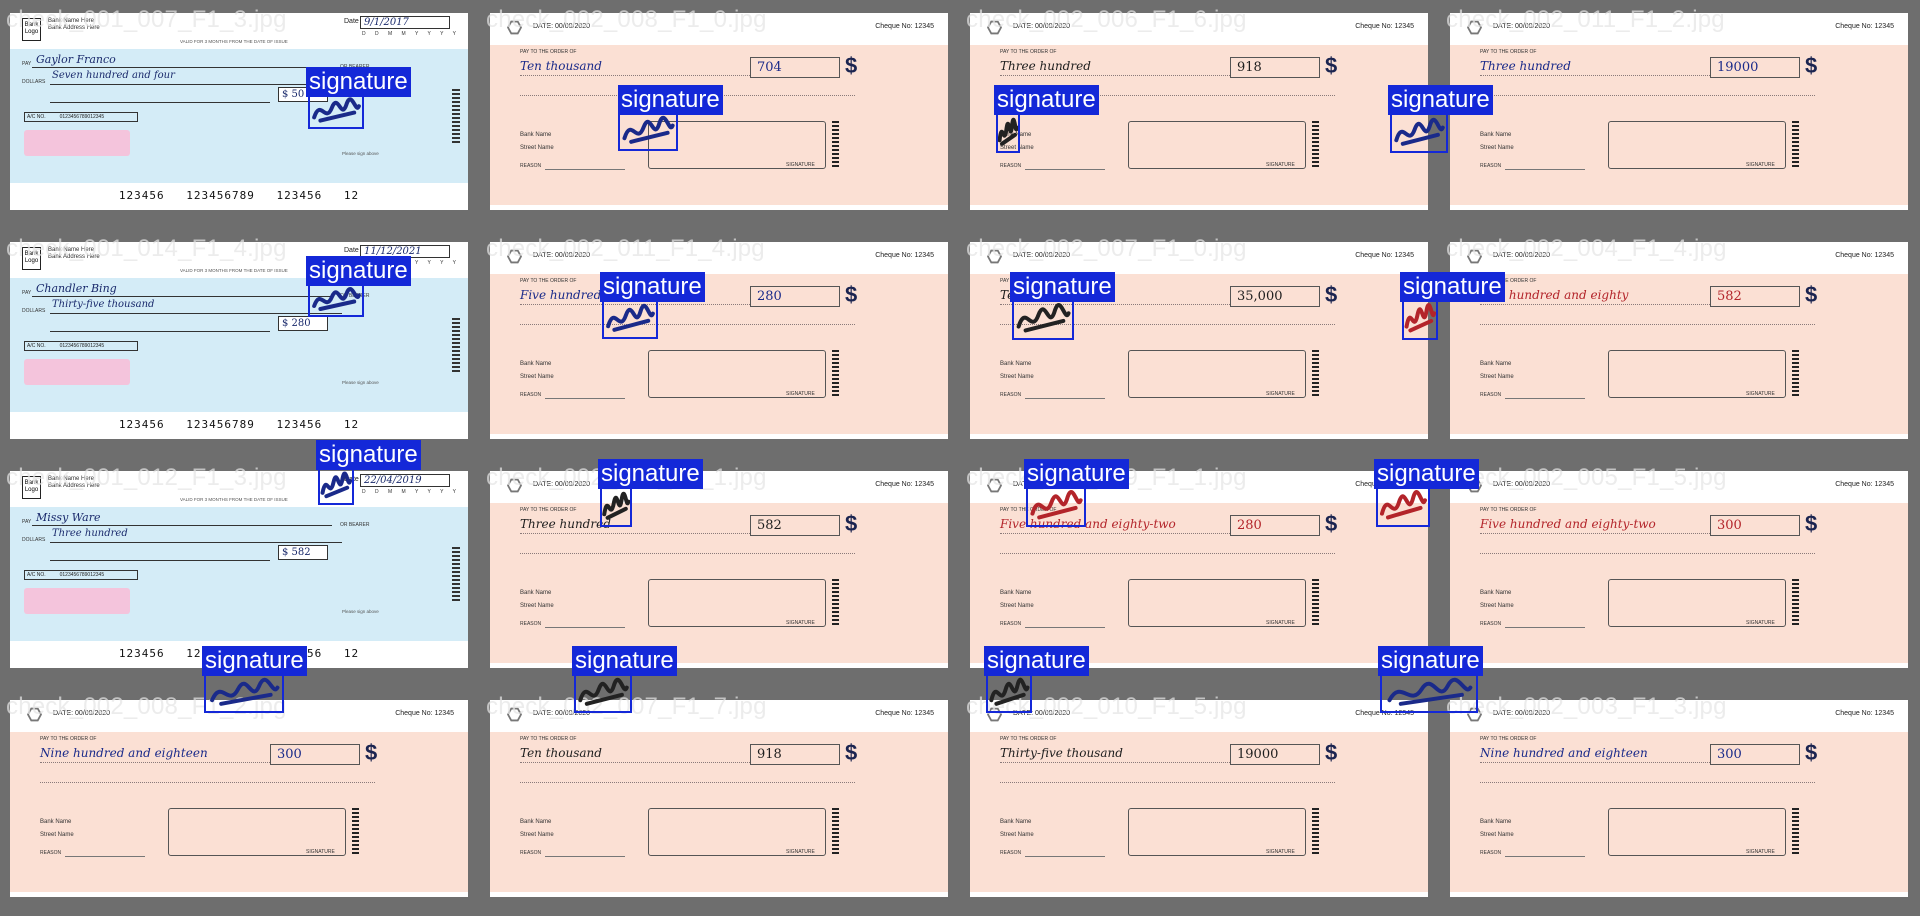 This screenshot has width=1920, height=916. I want to click on account-value: 0123456789012345, so click(82, 117).